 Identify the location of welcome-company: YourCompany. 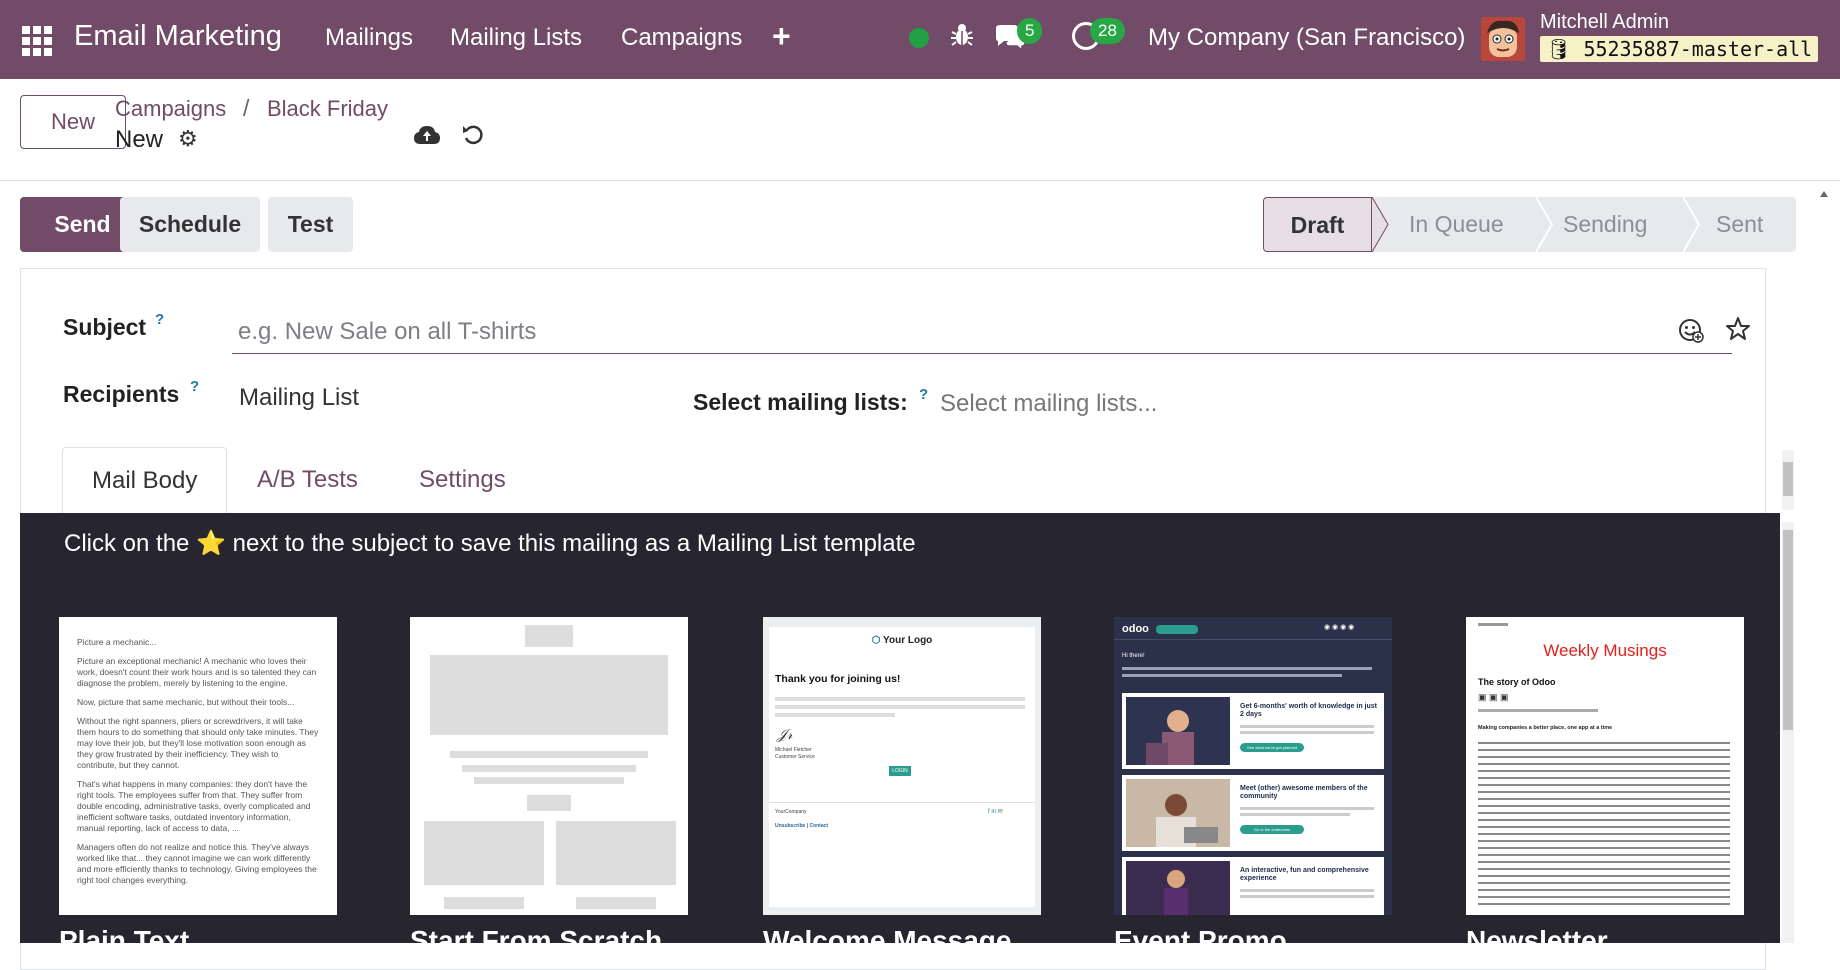
(791, 812).